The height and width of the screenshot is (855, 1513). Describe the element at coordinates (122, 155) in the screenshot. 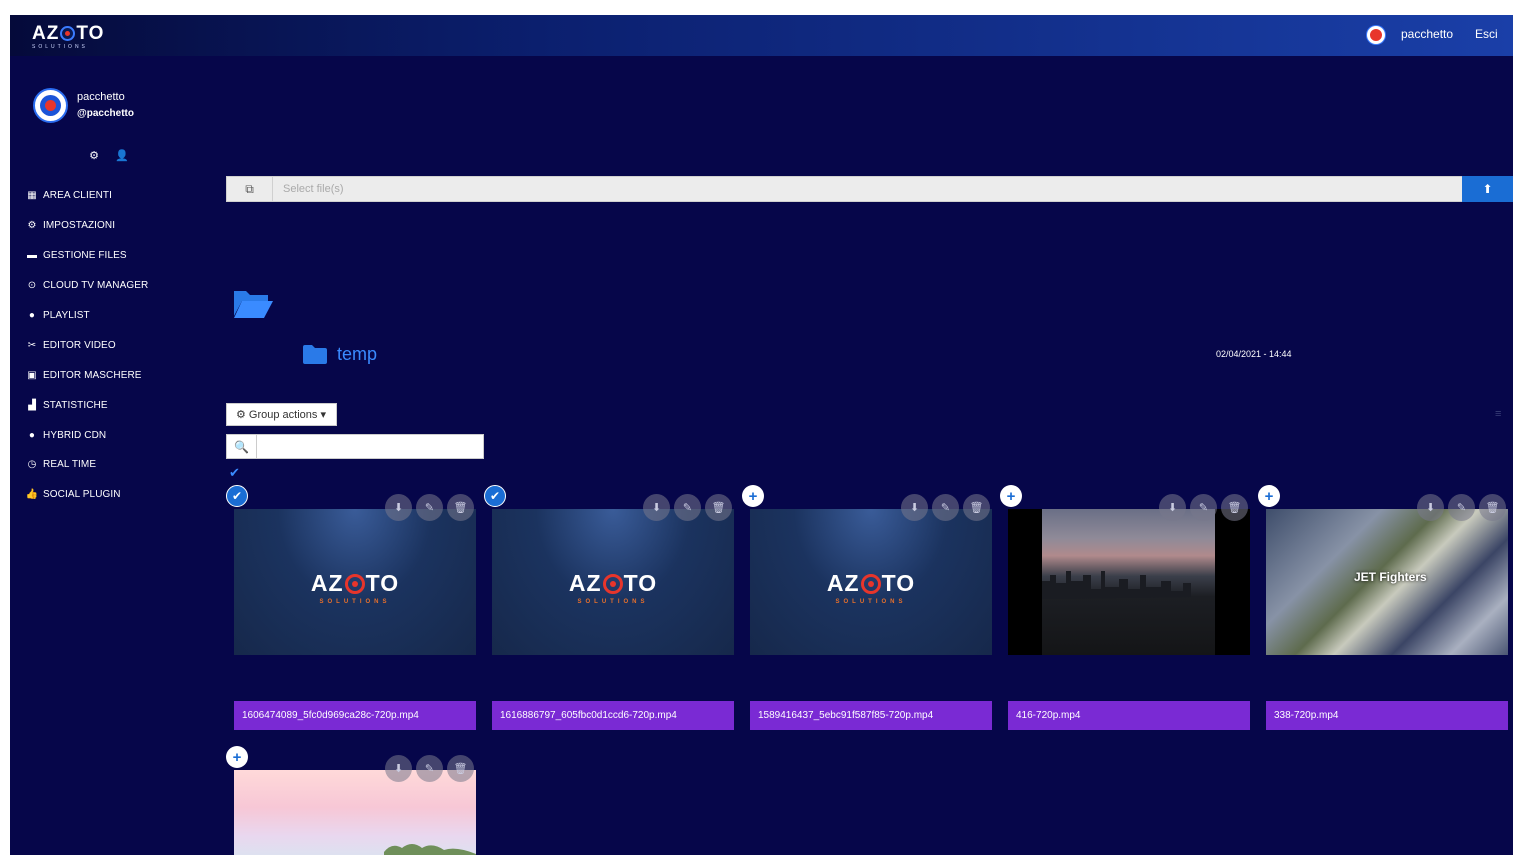

I see `user-icon: 👤` at that location.